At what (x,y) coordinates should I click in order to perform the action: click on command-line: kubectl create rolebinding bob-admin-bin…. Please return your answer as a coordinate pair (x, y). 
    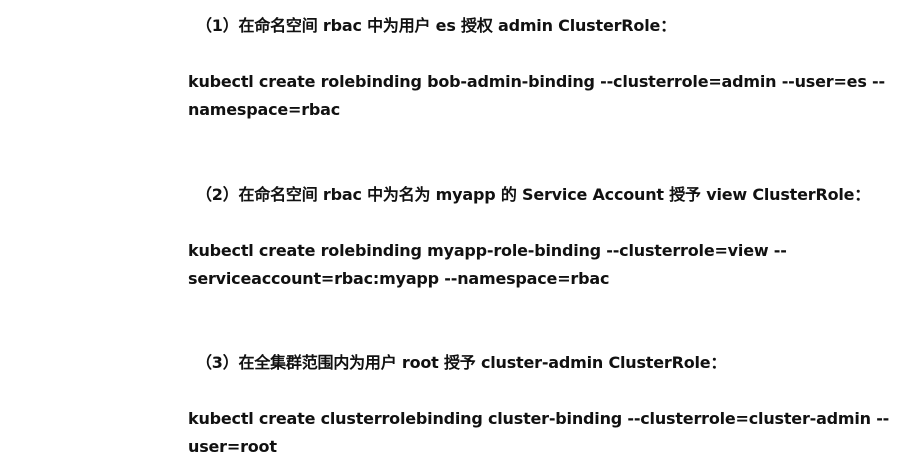
    Looking at the image, I should click on (536, 81).